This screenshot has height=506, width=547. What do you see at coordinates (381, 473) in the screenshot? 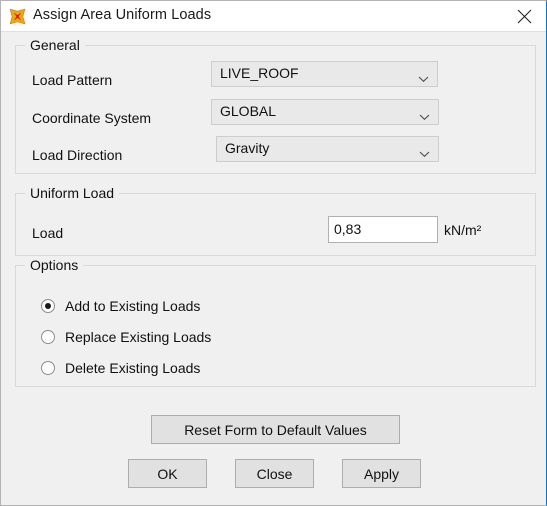
I see `apply-button: Apply` at bounding box center [381, 473].